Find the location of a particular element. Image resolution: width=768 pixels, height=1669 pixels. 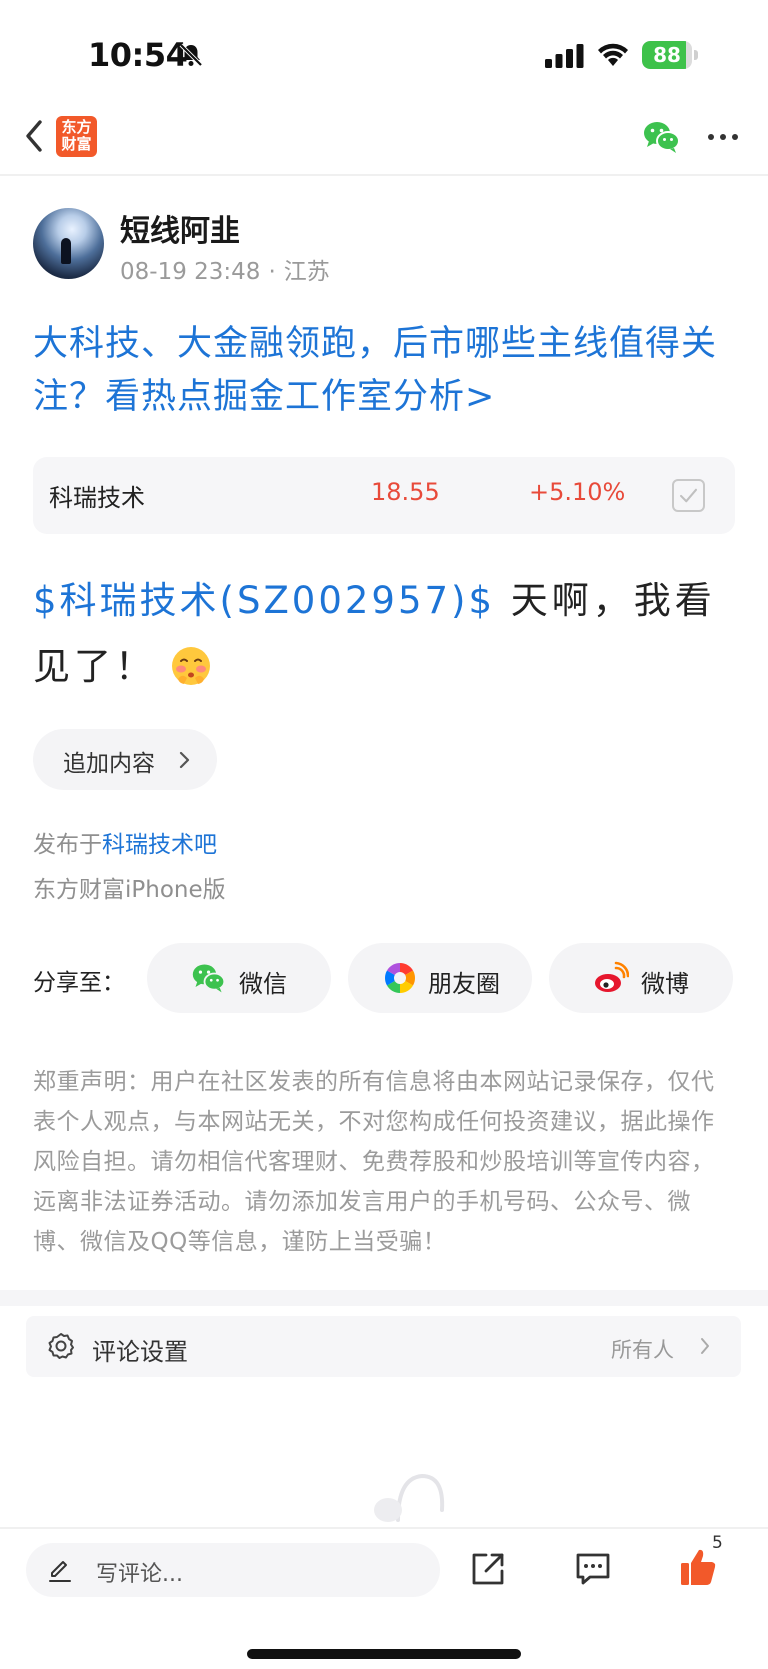

author-meta: 08-19 23:48 · 江苏 is located at coordinates (225, 269).